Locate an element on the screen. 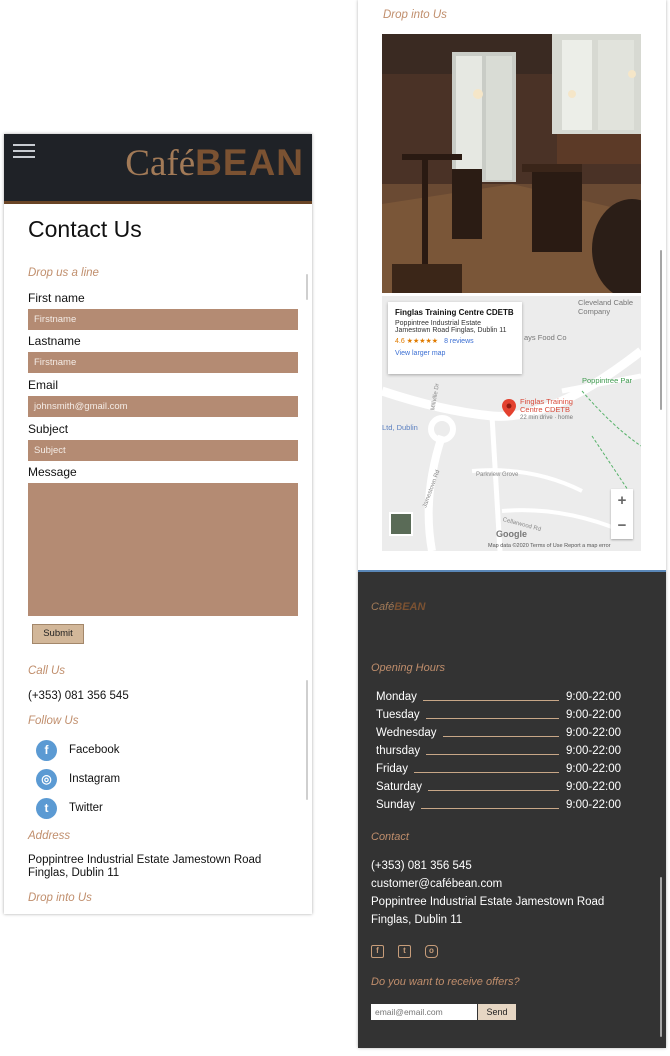  map-pin-label: Finglas Training Centre CDETB is located at coordinates (546, 405).